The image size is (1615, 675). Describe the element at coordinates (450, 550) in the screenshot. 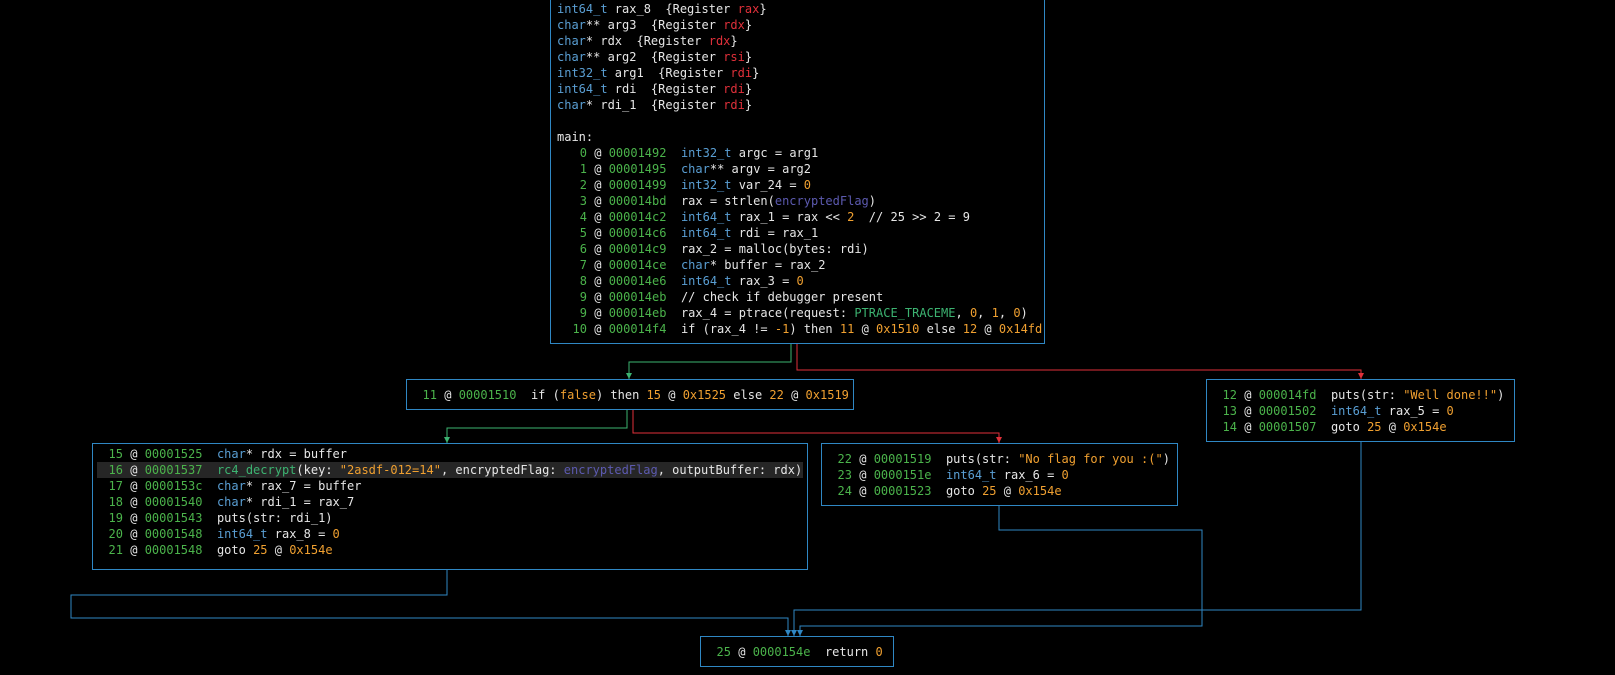

I see `il-line: 21 @ 00001548 goto 25 @ 0x154e` at that location.